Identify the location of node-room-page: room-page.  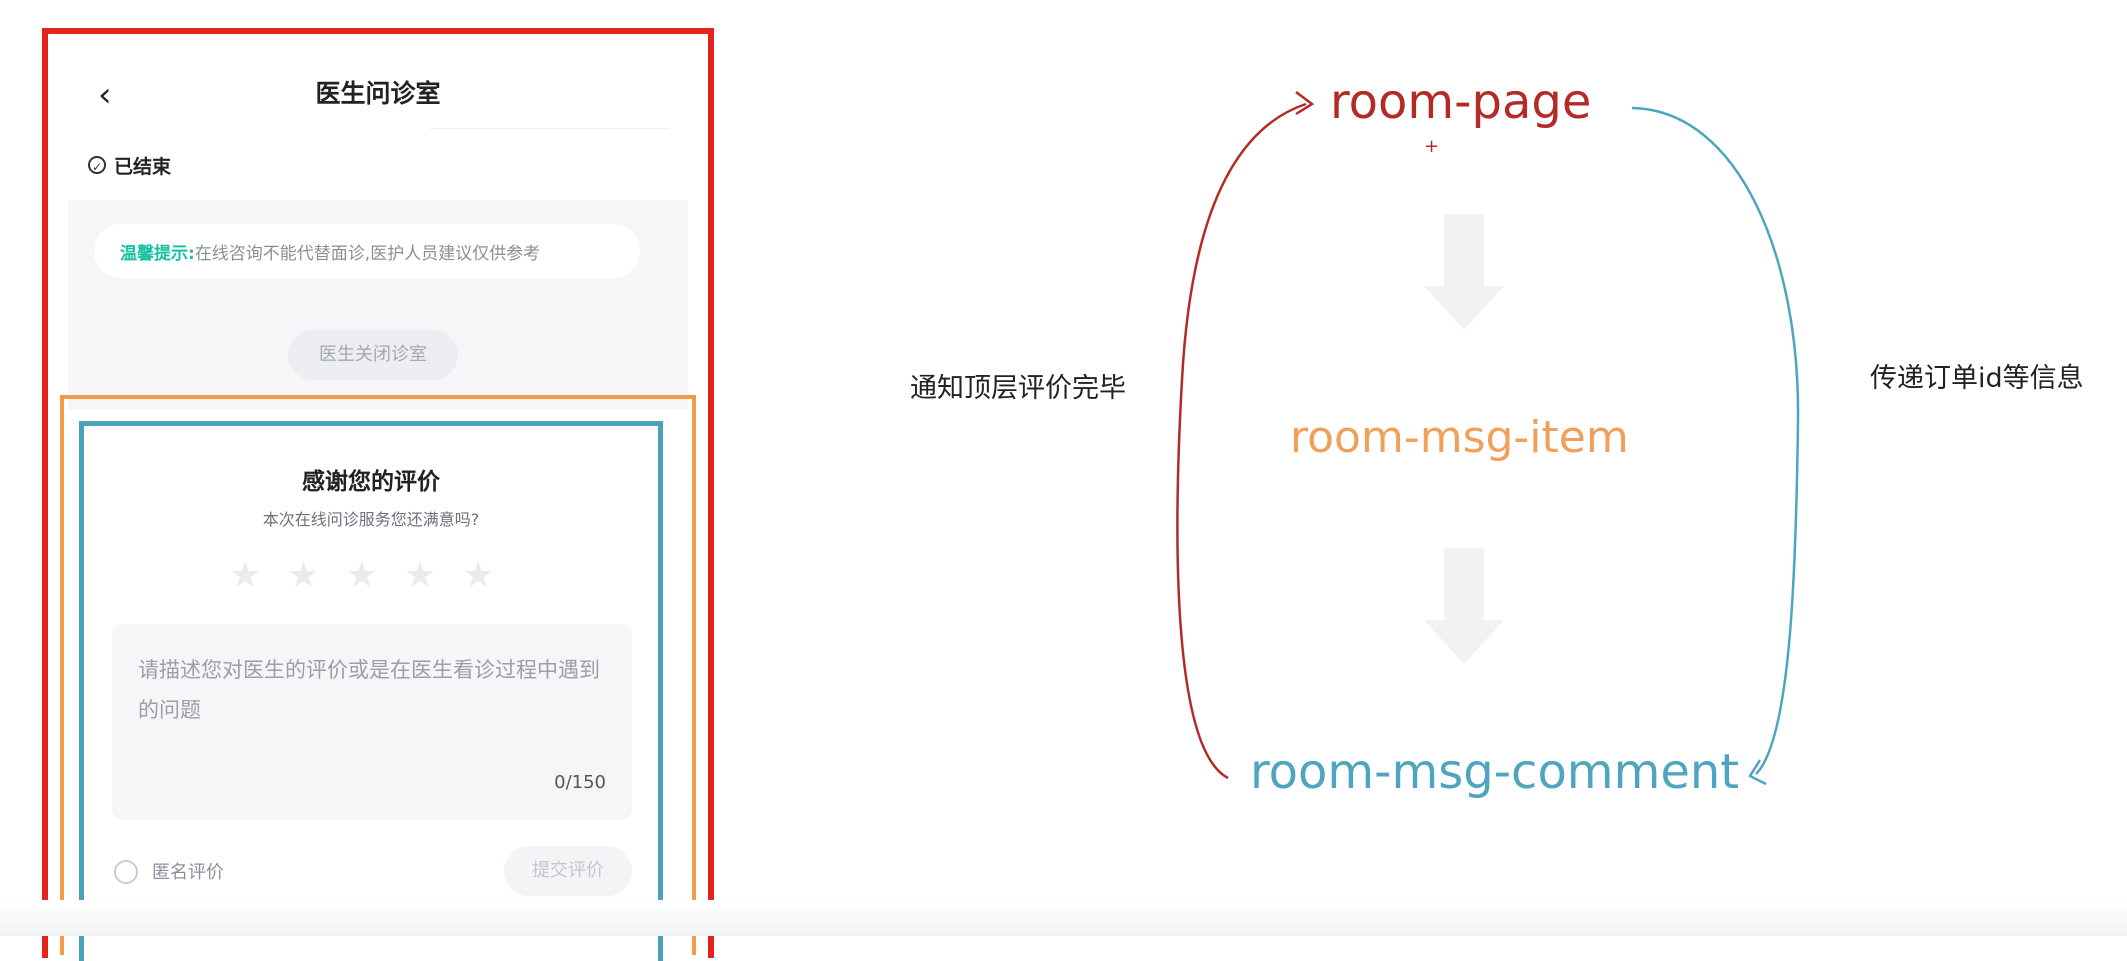
(1461, 102).